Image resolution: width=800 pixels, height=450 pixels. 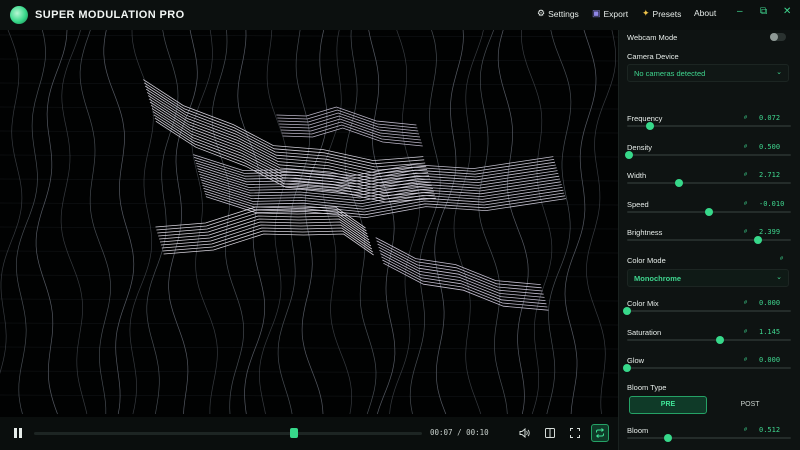 I want to click on camera-device-select: No cameras detected ⌄, so click(x=708, y=73).